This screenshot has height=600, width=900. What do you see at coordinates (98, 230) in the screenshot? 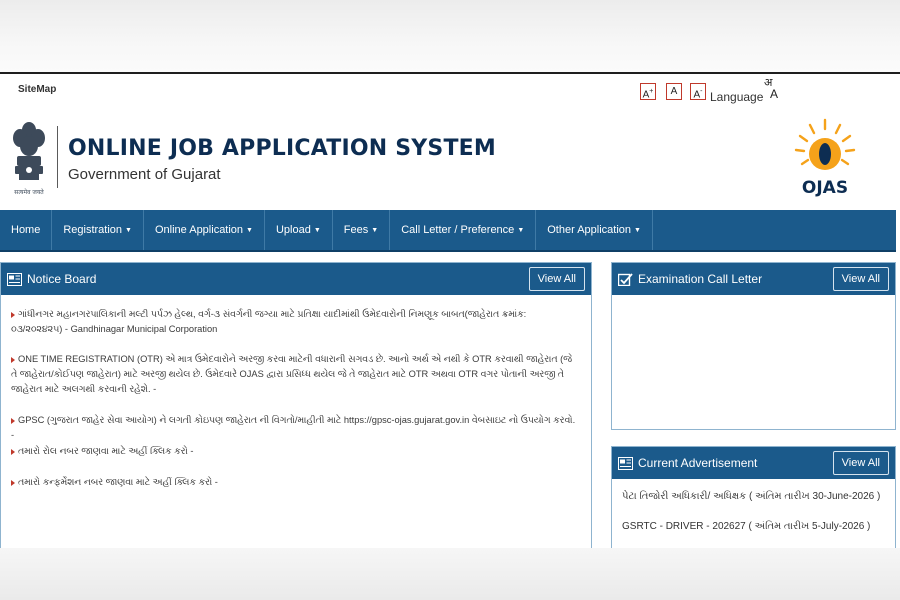
I see `nav-registration: Registration ▼` at bounding box center [98, 230].